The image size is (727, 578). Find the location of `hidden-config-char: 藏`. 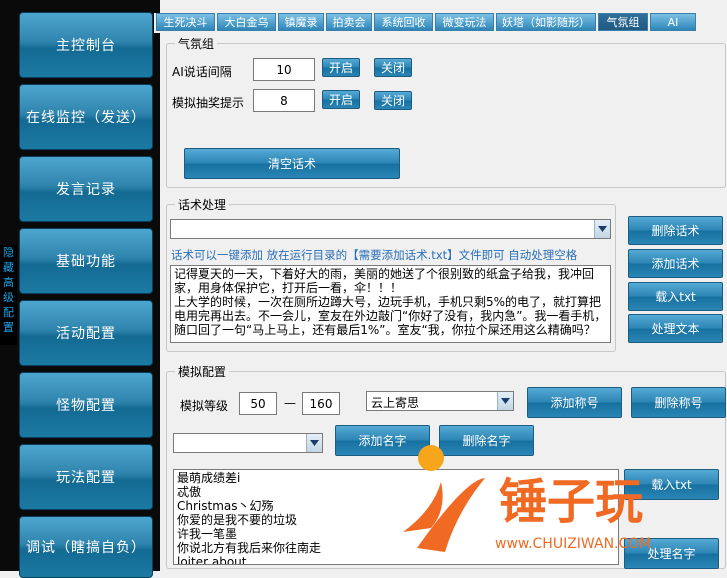

hidden-config-char: 藏 is located at coordinates (8, 267).